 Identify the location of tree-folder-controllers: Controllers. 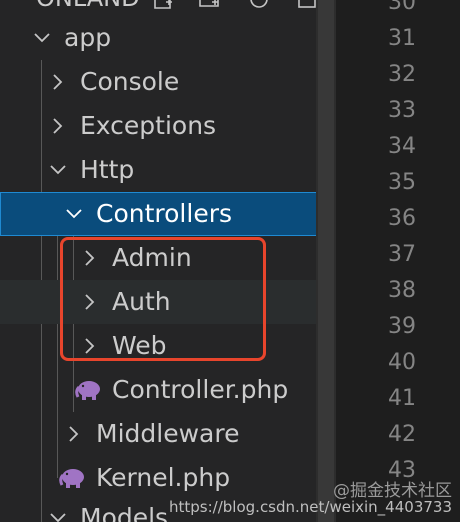
(158, 214).